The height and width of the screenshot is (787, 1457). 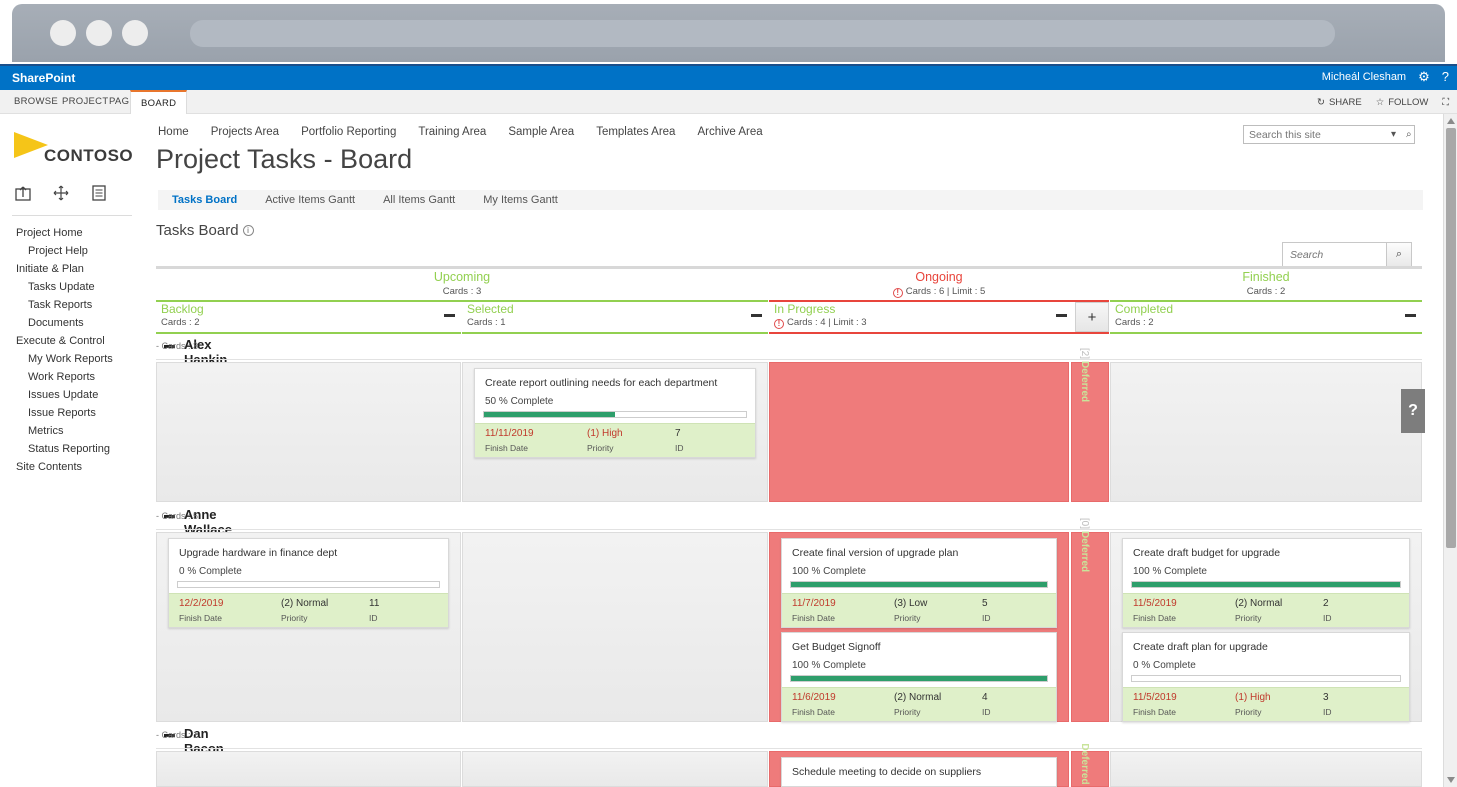 I want to click on nav-item-my-work-reports: My Work Reports, so click(x=75, y=359).